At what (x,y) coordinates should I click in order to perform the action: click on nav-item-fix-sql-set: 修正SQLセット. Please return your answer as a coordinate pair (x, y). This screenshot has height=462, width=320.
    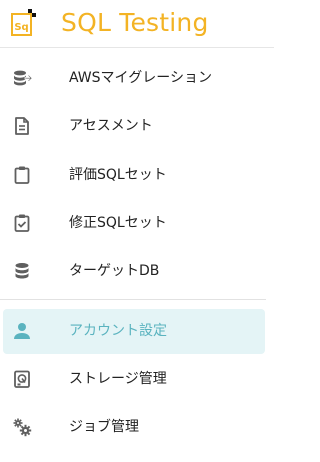
    Looking at the image, I should click on (137, 223).